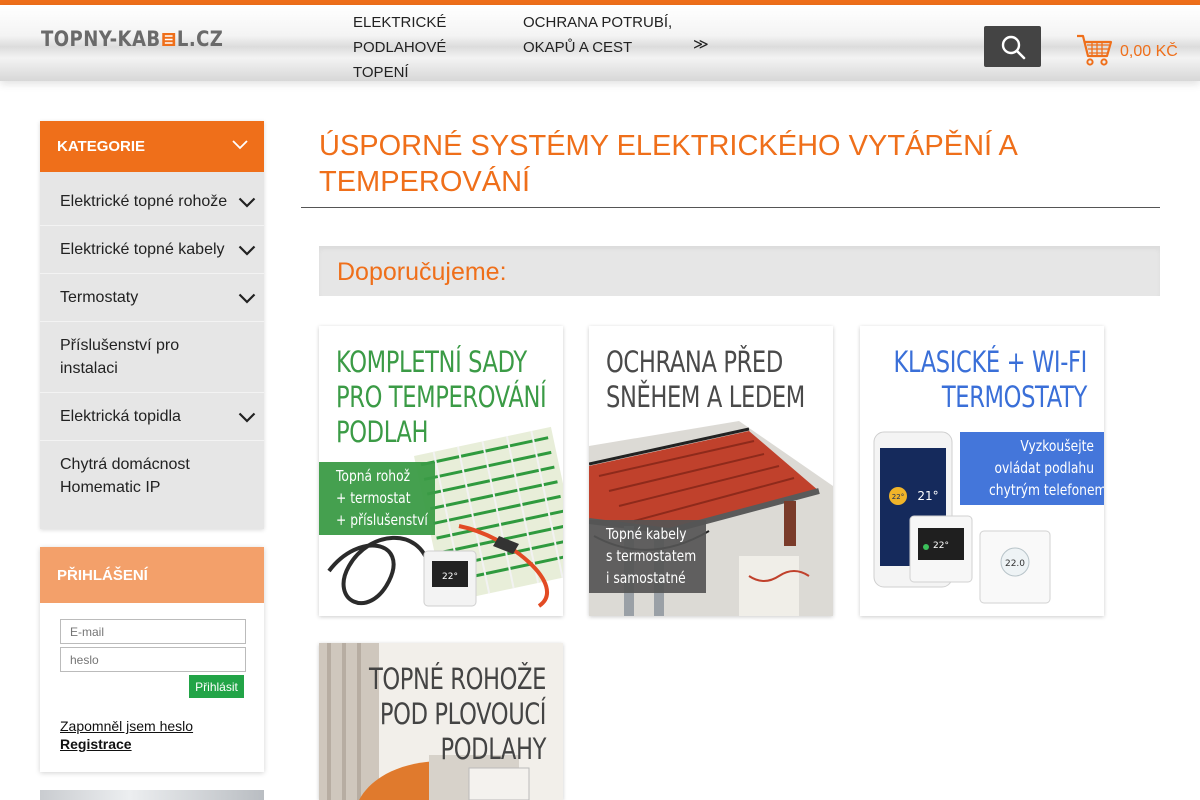 Image resolution: width=1200 pixels, height=800 pixels. I want to click on nav-item-floor-heating: Elektrické podlahové topení, so click(428, 47).